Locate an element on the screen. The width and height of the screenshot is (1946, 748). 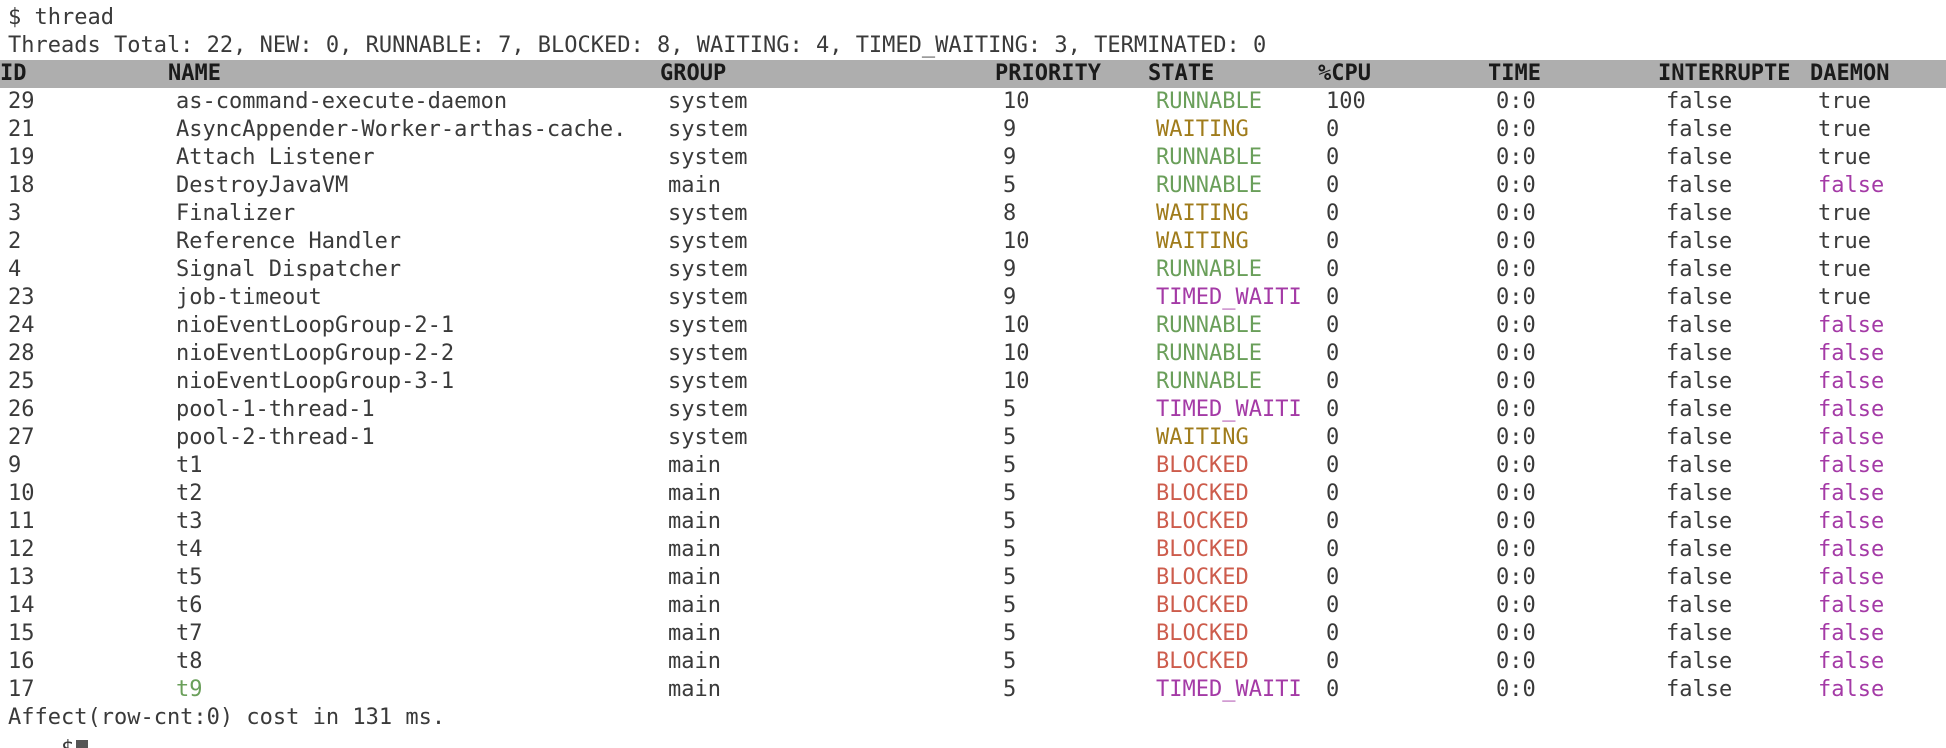
table-row: 17 t9 main 5 TIMED_WAITI 0 0:0 false false is located at coordinates (977, 690).